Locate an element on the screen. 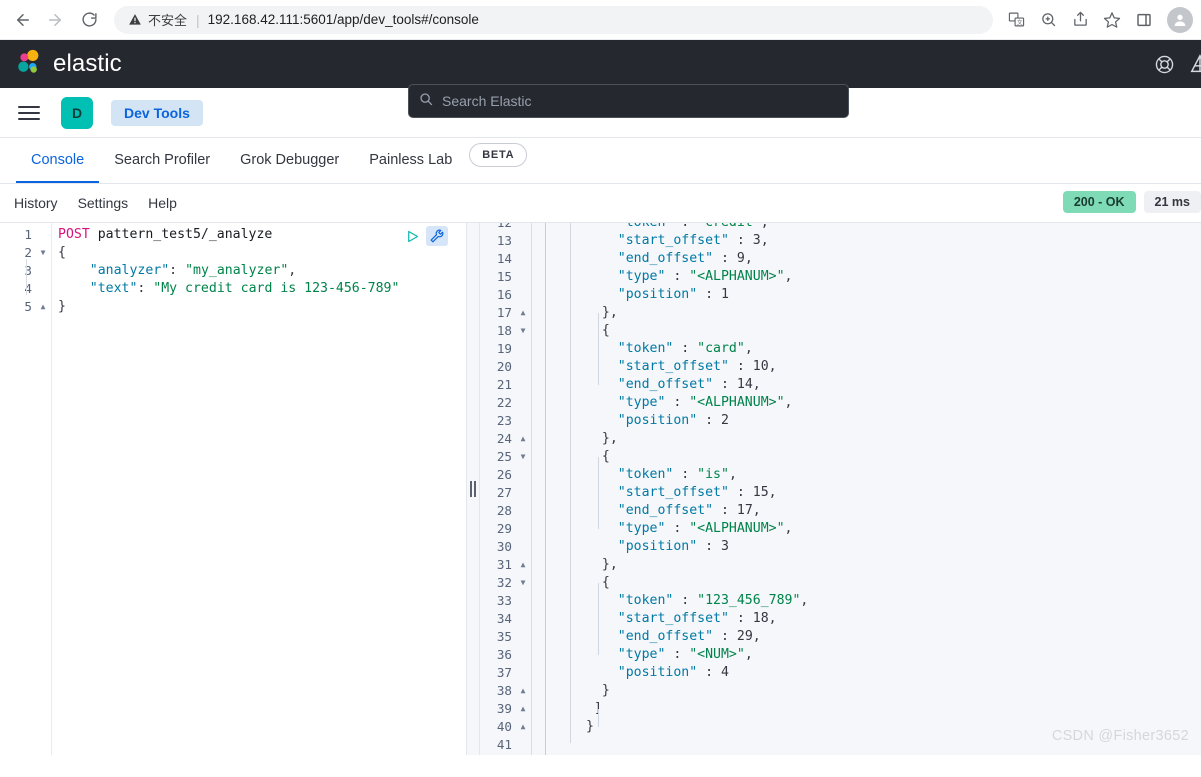 This screenshot has height=777, width=1201. code-line: "token" : "is", is located at coordinates (661, 475).